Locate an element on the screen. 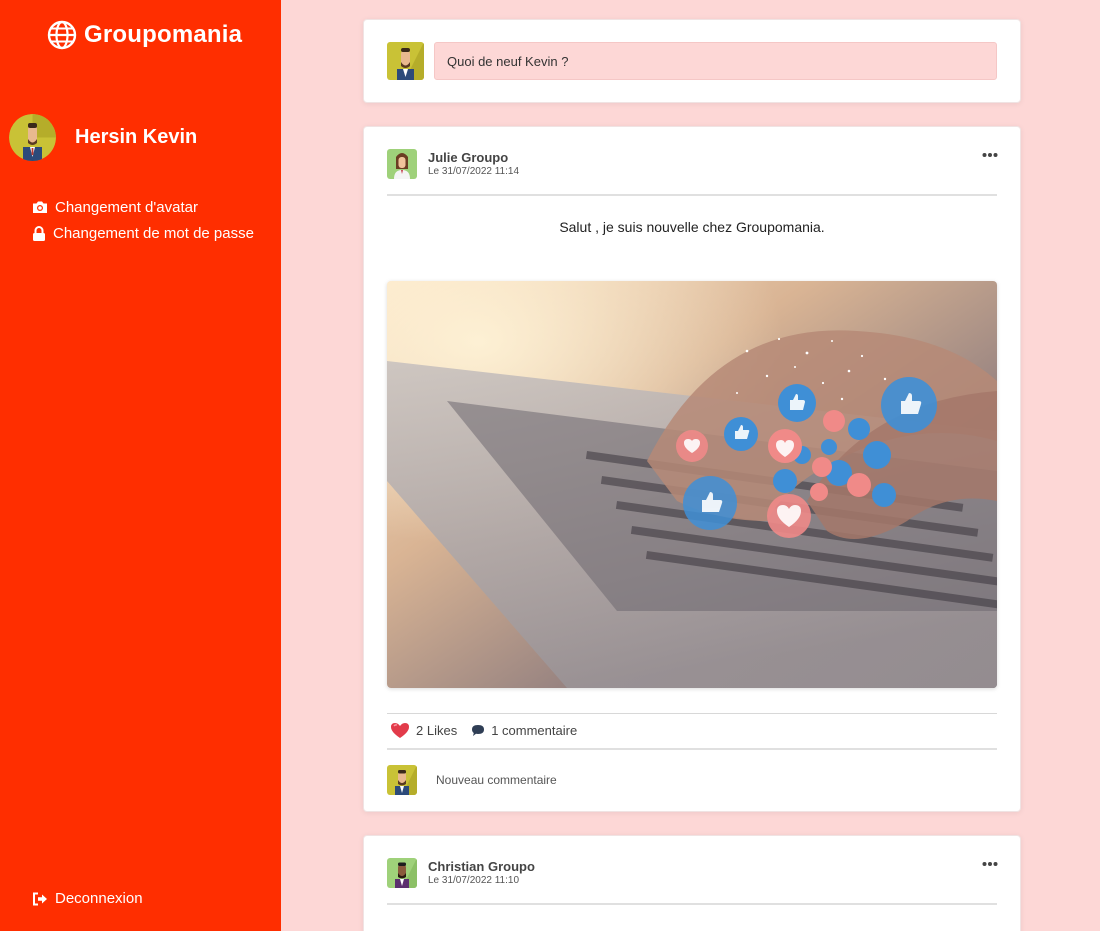 This screenshot has width=1100, height=931. user-avatar is located at coordinates (32, 137).